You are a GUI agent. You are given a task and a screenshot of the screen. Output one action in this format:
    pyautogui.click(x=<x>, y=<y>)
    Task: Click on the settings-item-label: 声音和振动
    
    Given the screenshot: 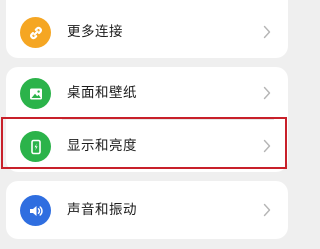 What is the action you would take?
    pyautogui.click(x=102, y=210)
    